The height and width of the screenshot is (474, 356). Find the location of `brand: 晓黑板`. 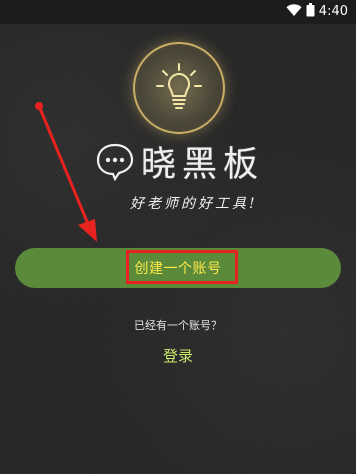

brand: 晓黑板 is located at coordinates (182, 161).